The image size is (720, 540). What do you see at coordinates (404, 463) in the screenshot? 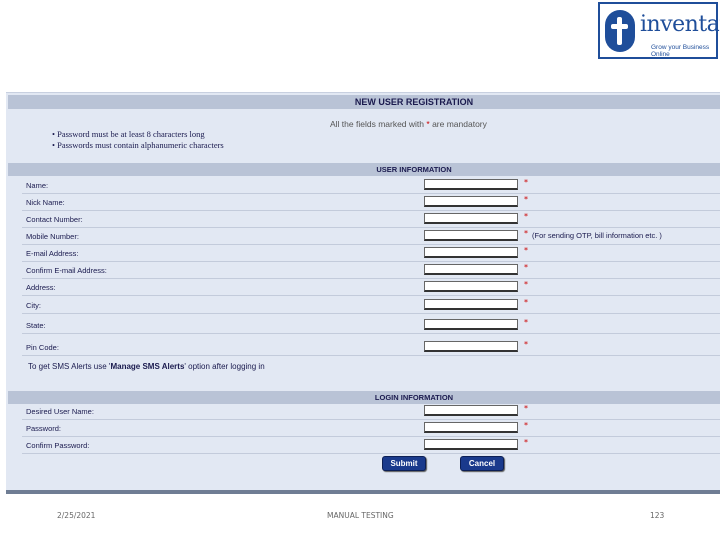
I see `submit-button: Submit` at bounding box center [404, 463].